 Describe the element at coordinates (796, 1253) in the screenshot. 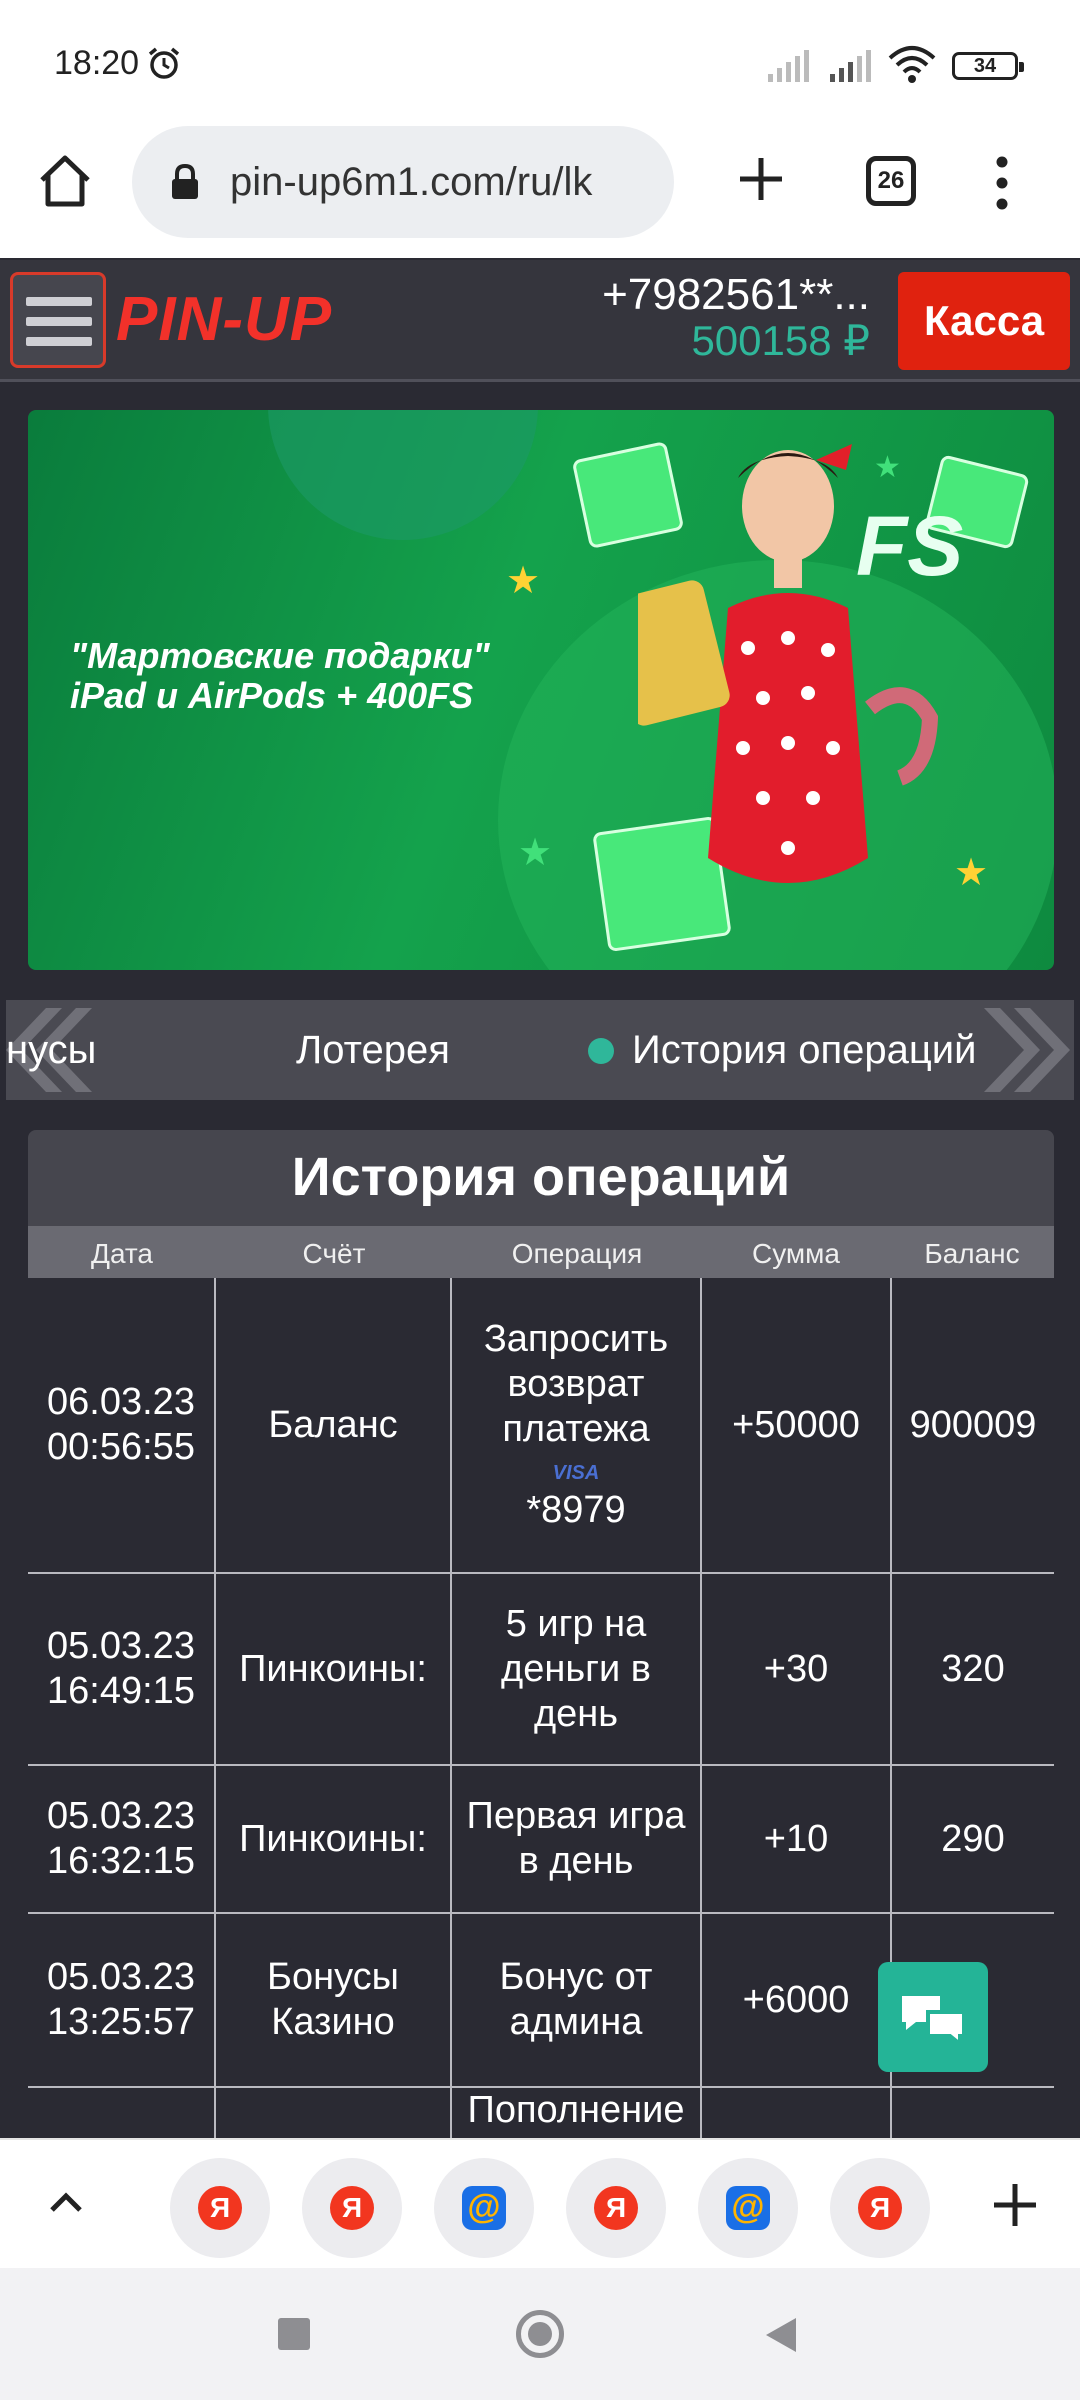

I see `column-header: Сумма` at that location.